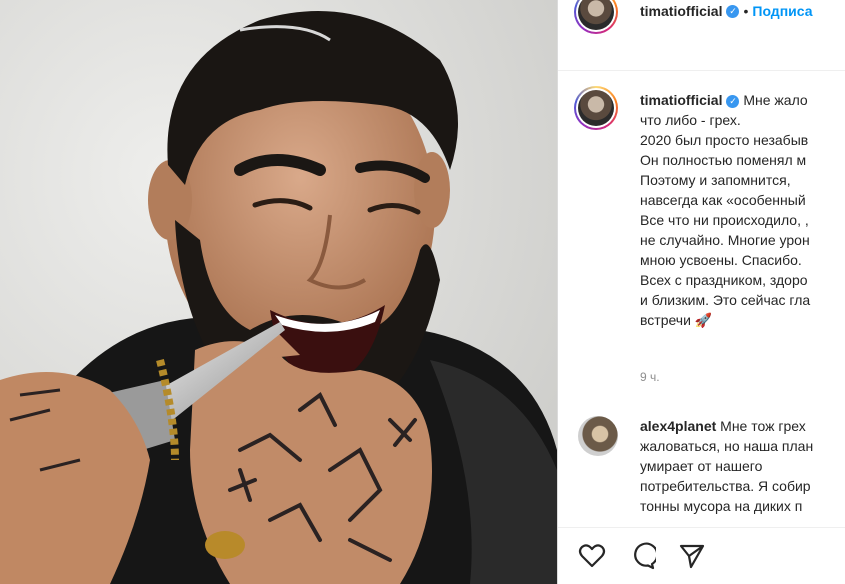 This screenshot has width=845, height=584. What do you see at coordinates (724, 220) in the screenshot?
I see `caption-line: Все что ни происходило, ,` at bounding box center [724, 220].